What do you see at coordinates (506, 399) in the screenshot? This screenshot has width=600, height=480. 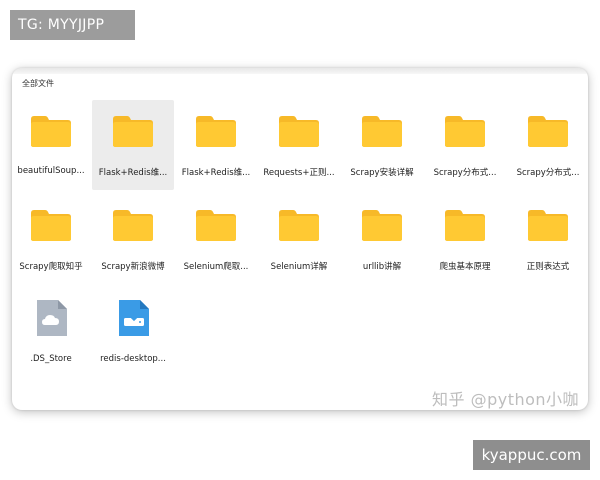 I see `watermark: 知乎 @python小咖` at bounding box center [506, 399].